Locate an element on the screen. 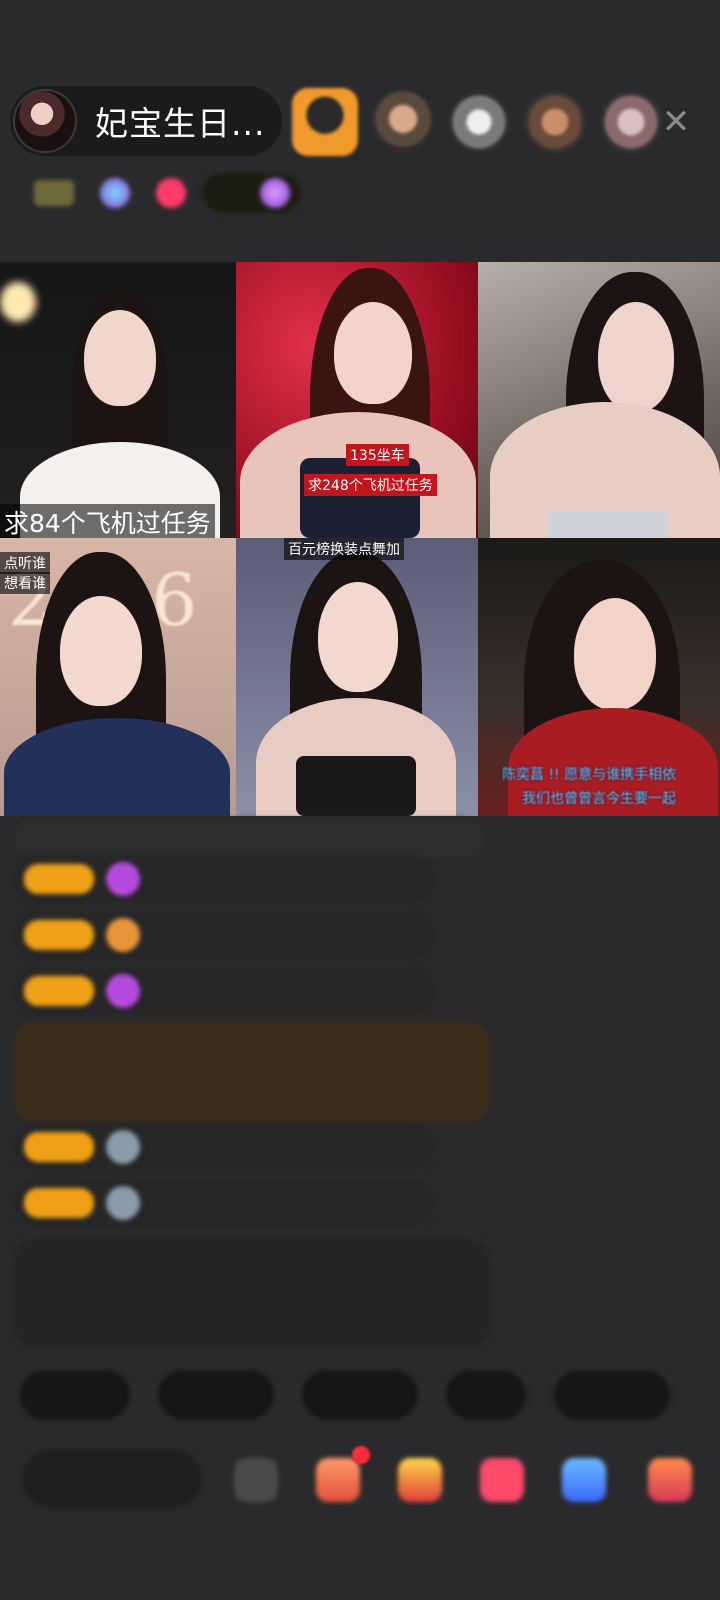 This screenshot has width=720, height=1600. quick-actions is located at coordinates (359, 1395).